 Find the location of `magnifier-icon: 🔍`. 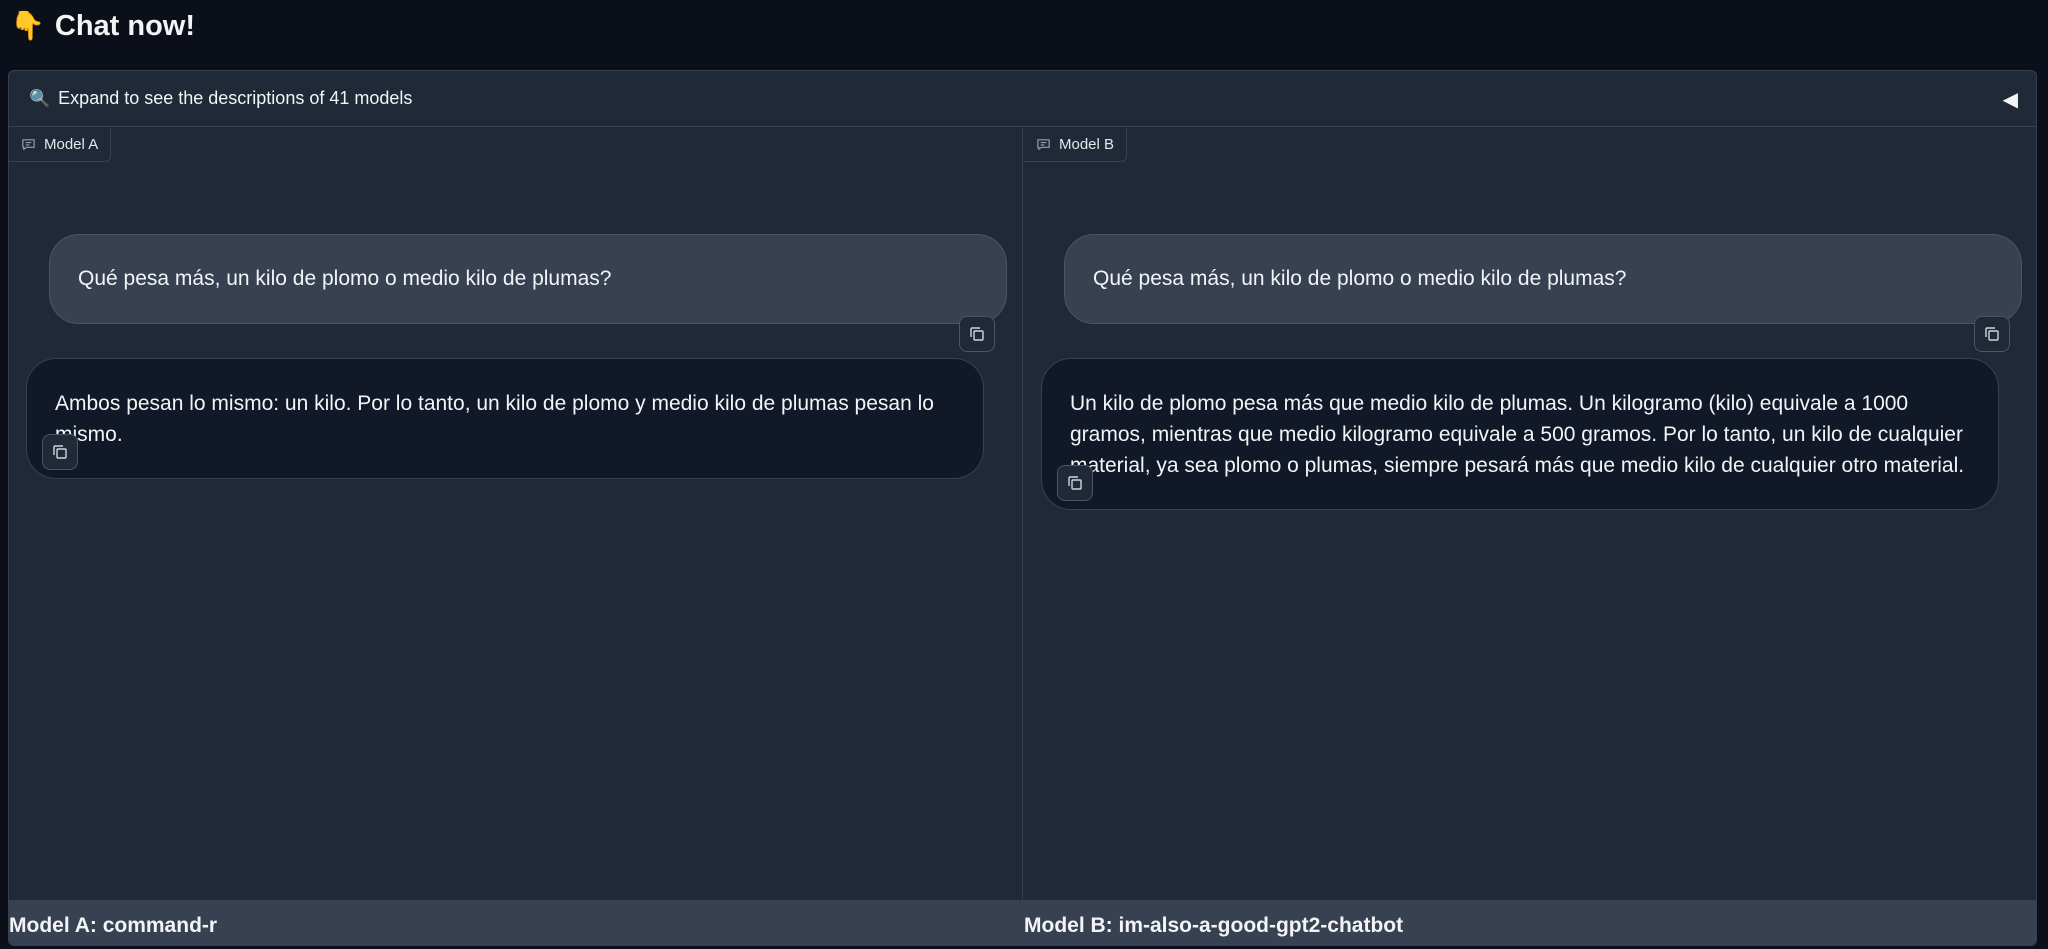

magnifier-icon: 🔍 is located at coordinates (40, 98).